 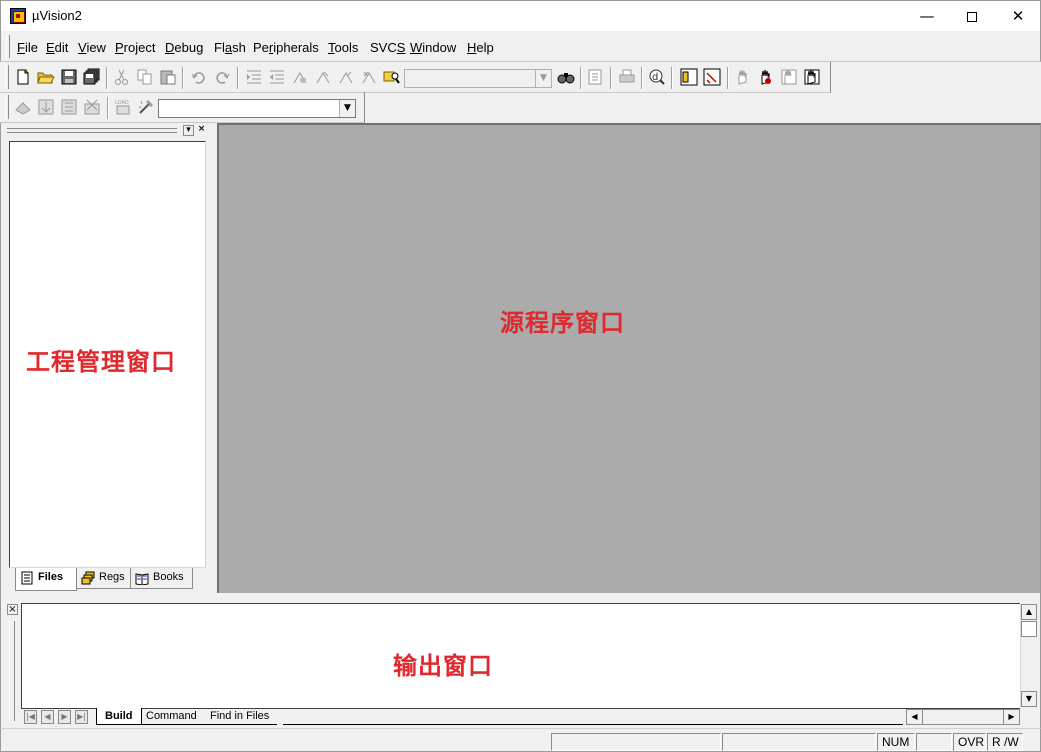 I want to click on menu-item-10: Help, so click(x=480, y=47).